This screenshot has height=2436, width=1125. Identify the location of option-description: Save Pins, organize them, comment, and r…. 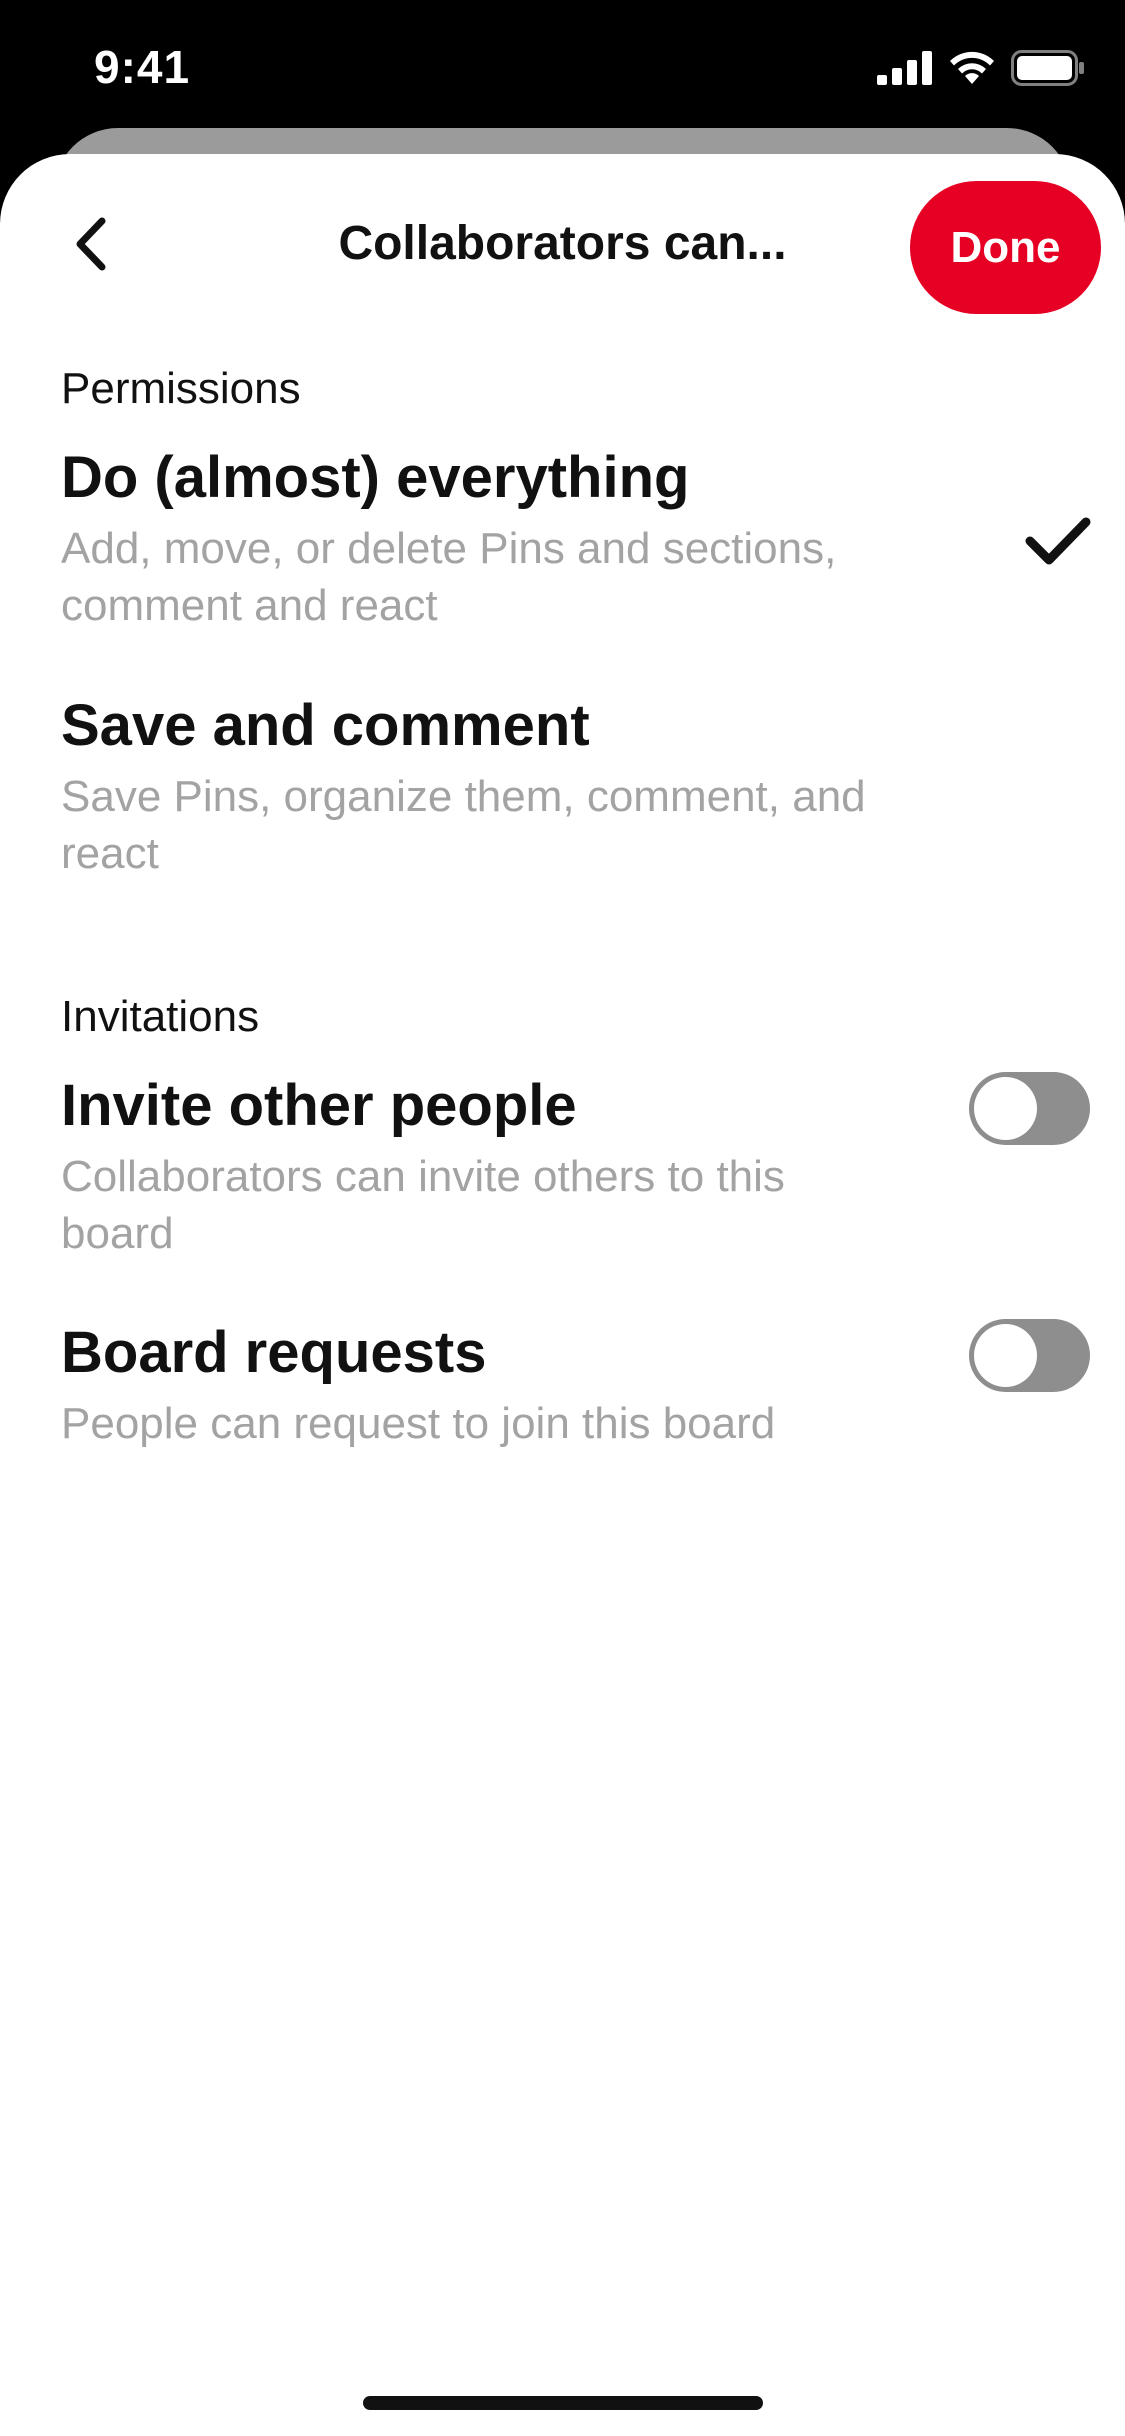
(463, 825).